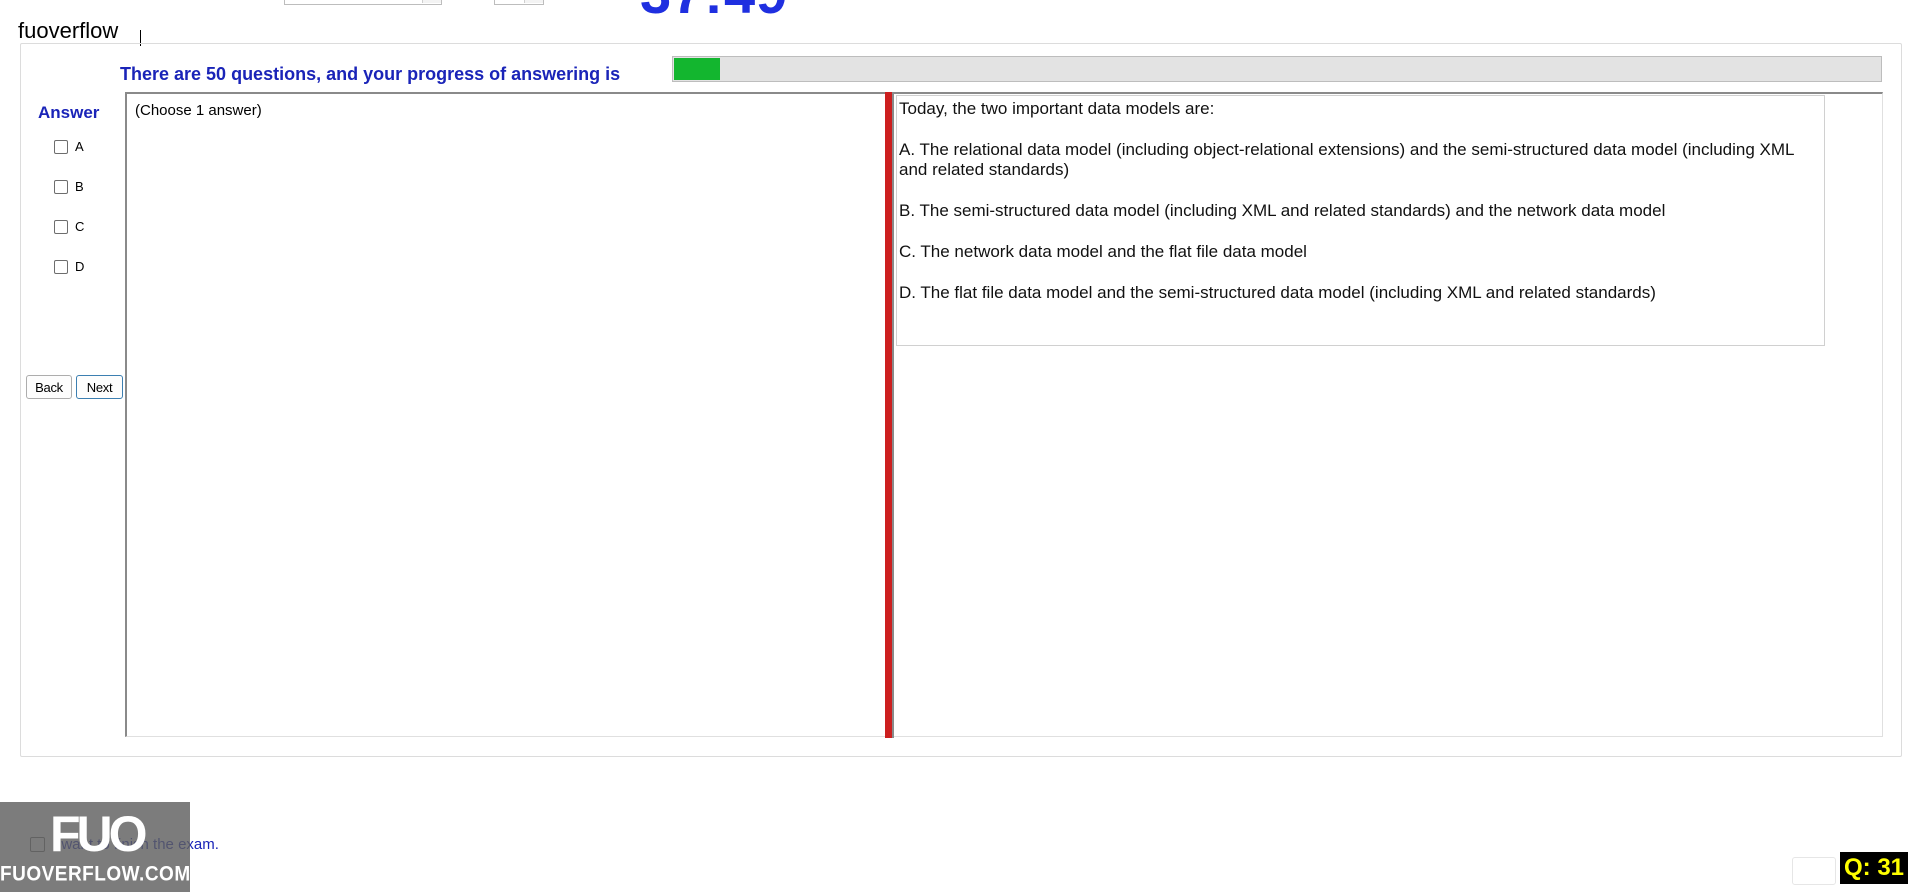 The width and height of the screenshot is (1920, 892). I want to click on back-button: Back, so click(49, 387).